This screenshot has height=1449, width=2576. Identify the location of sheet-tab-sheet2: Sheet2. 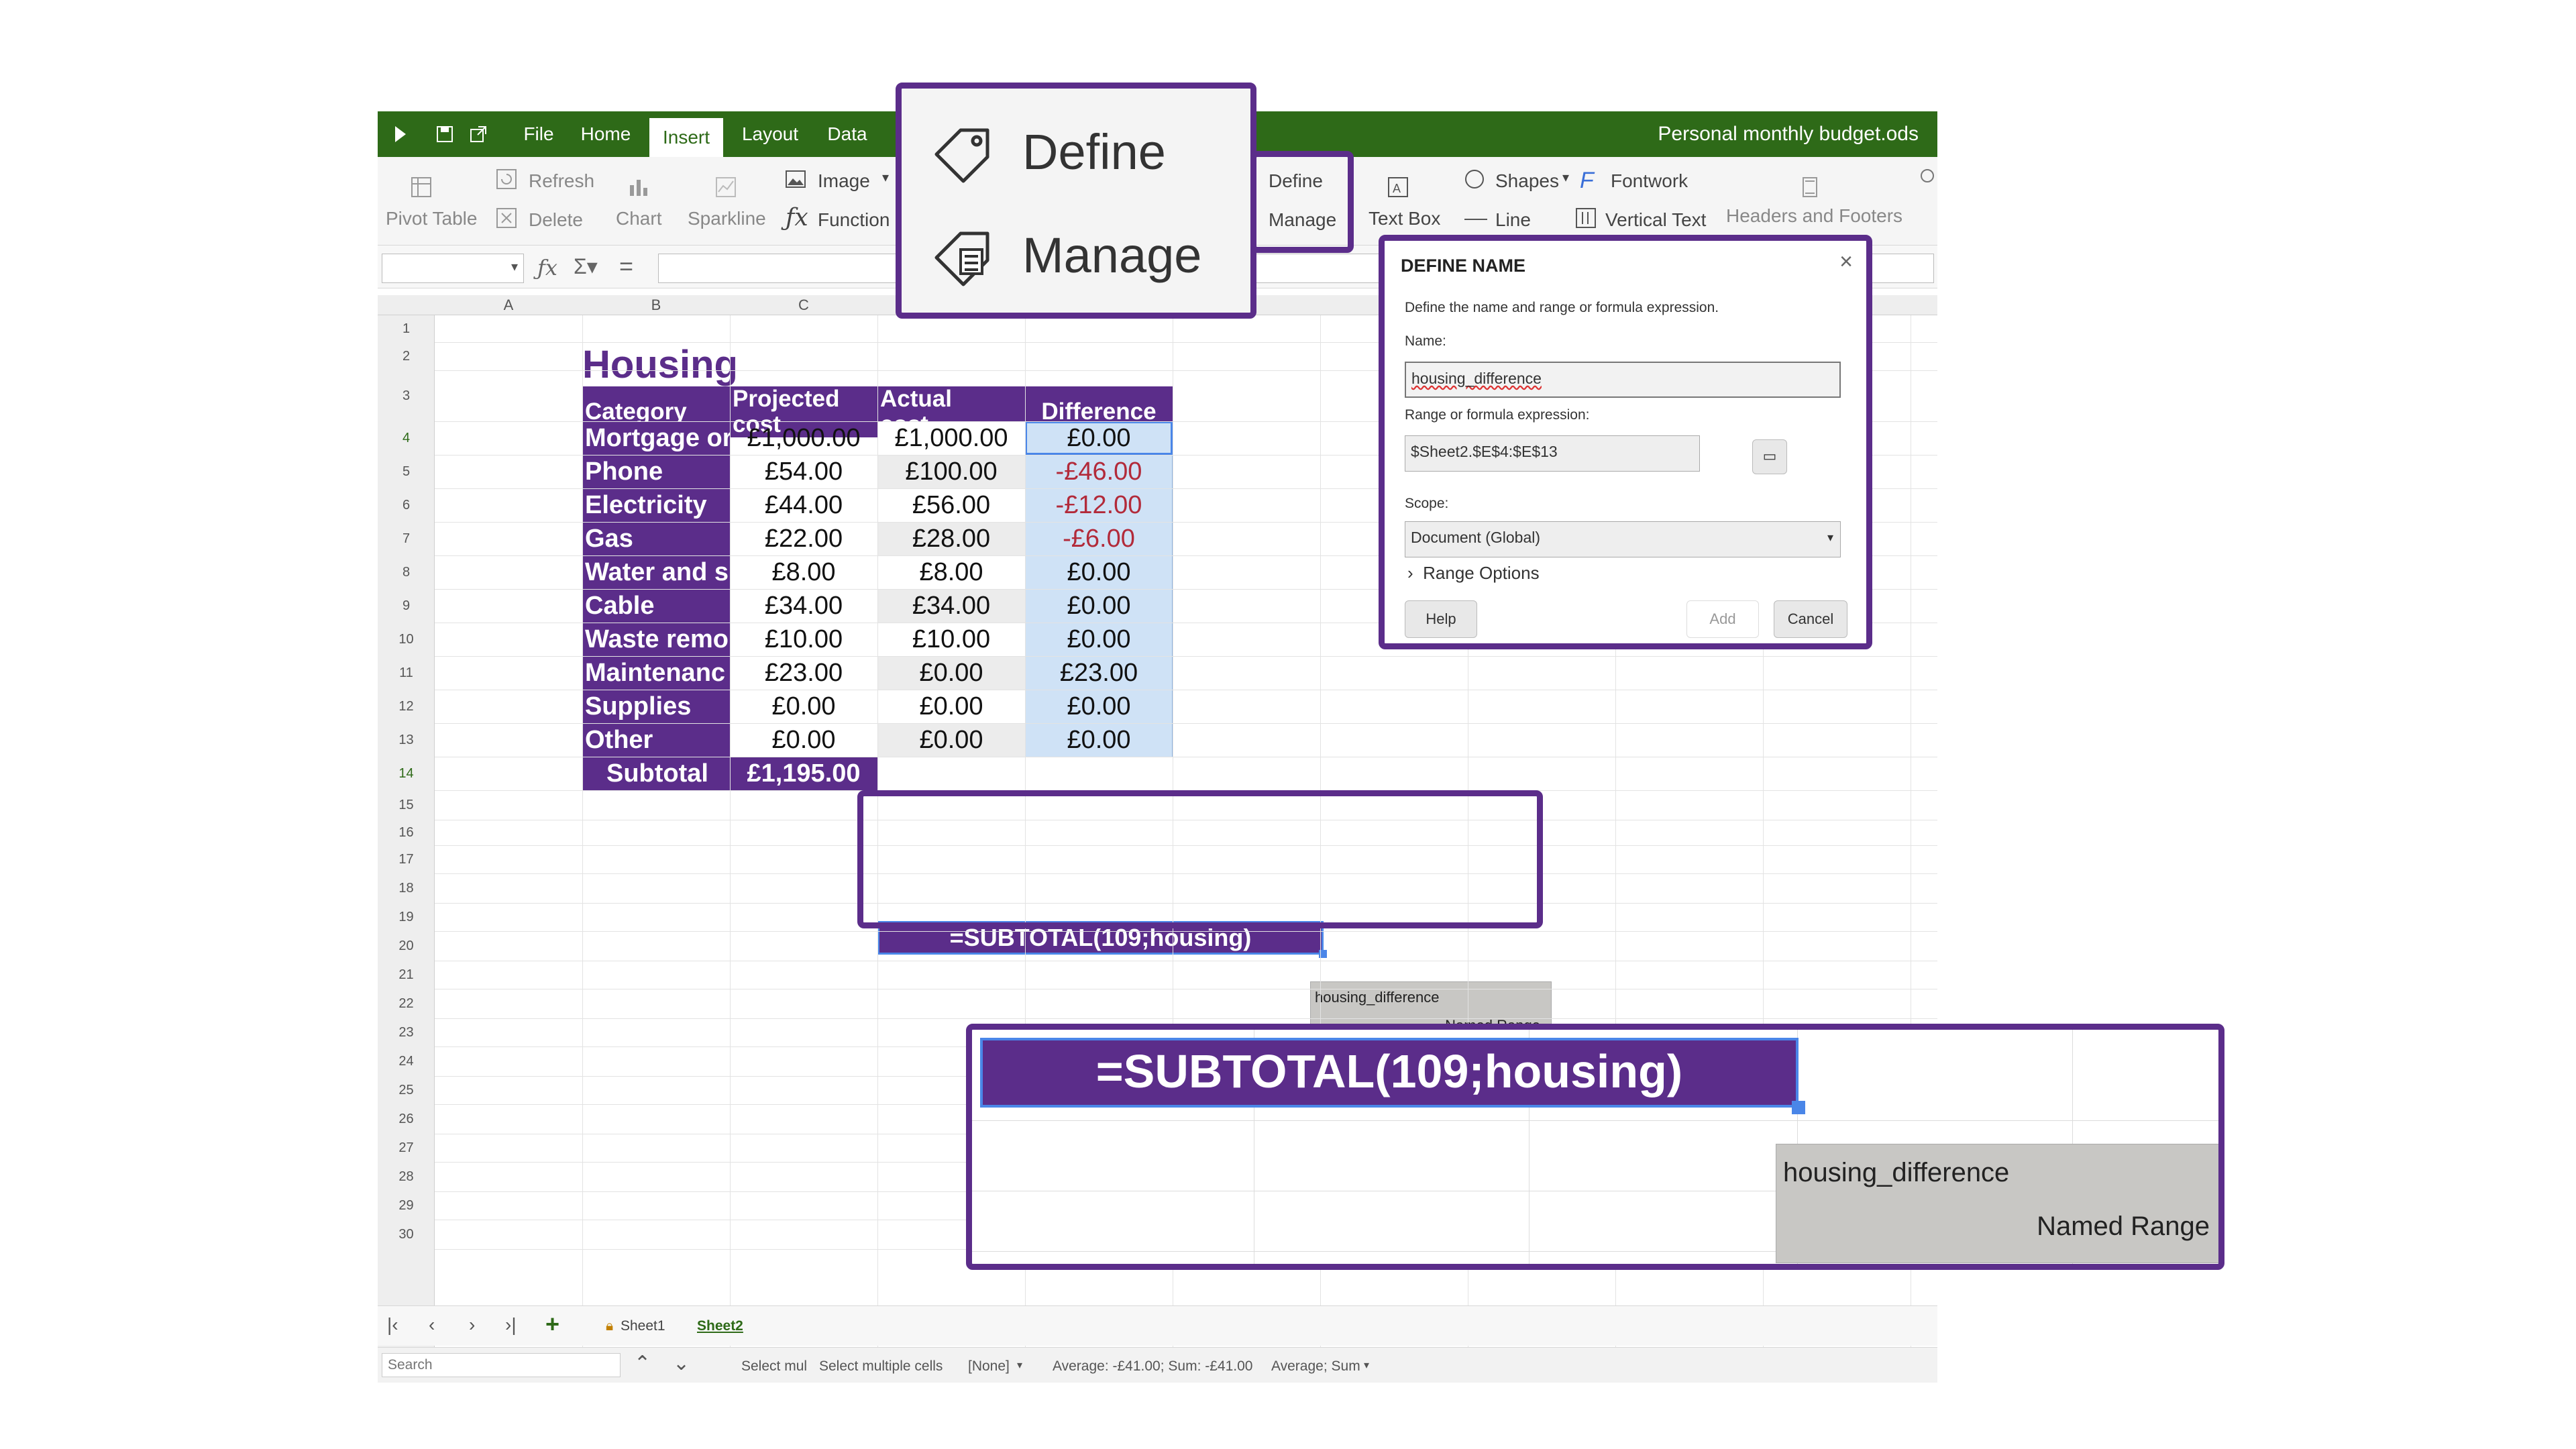
(720, 1326).